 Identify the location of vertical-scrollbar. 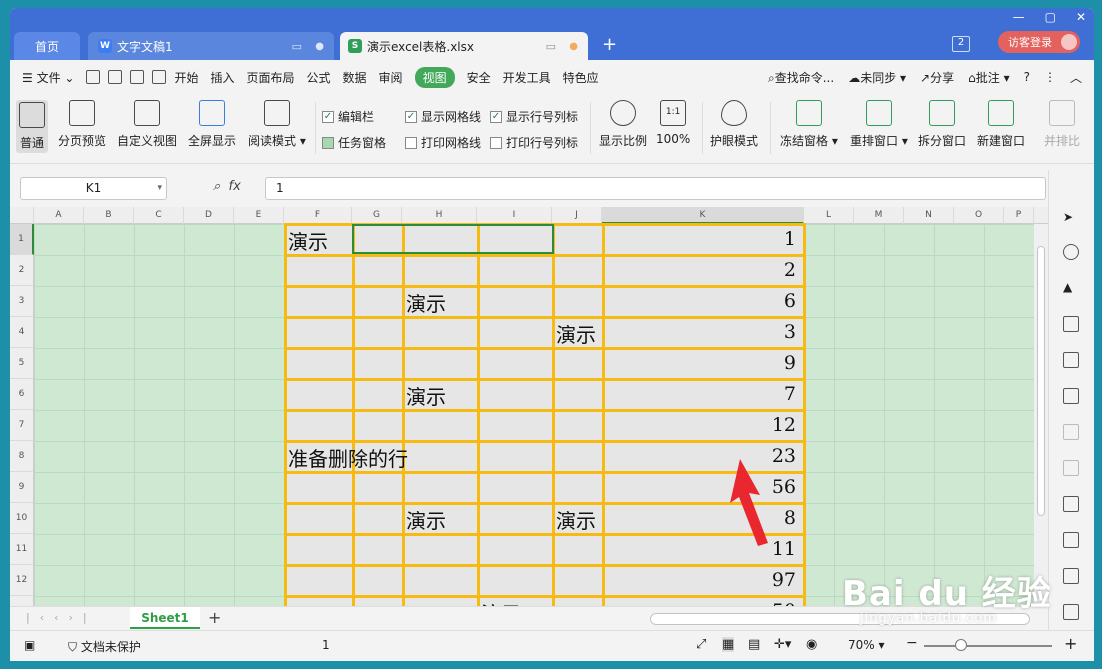
(1041, 415).